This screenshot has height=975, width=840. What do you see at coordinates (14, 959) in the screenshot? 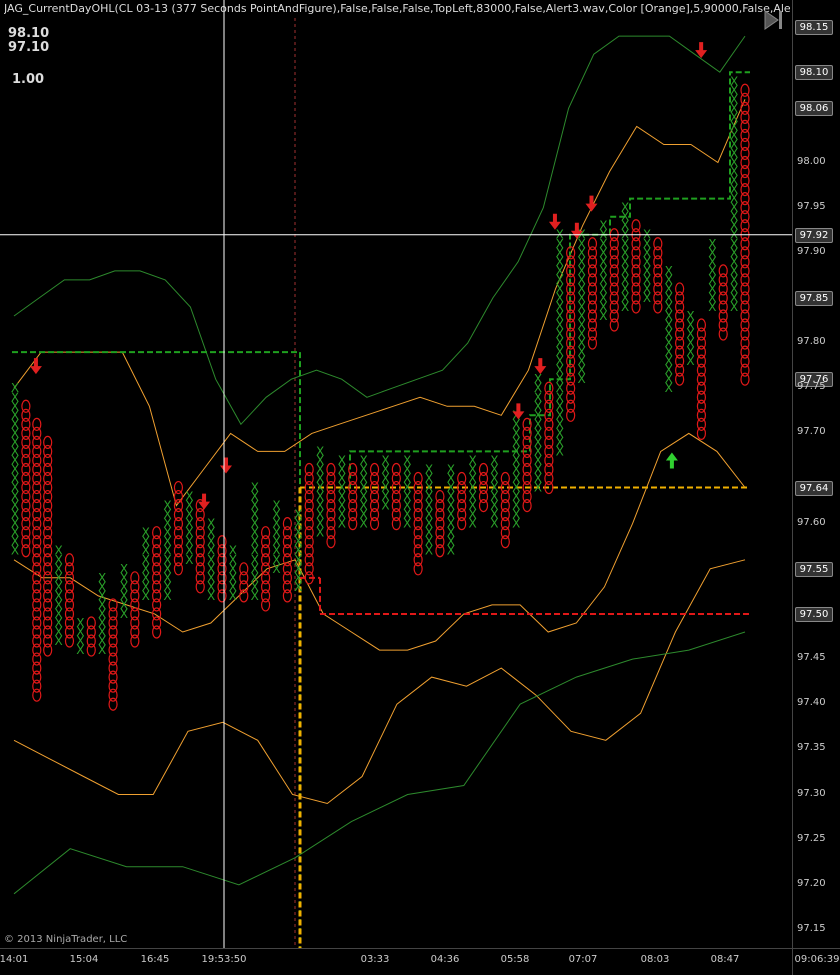
I see `time-tick: 14:01` at bounding box center [14, 959].